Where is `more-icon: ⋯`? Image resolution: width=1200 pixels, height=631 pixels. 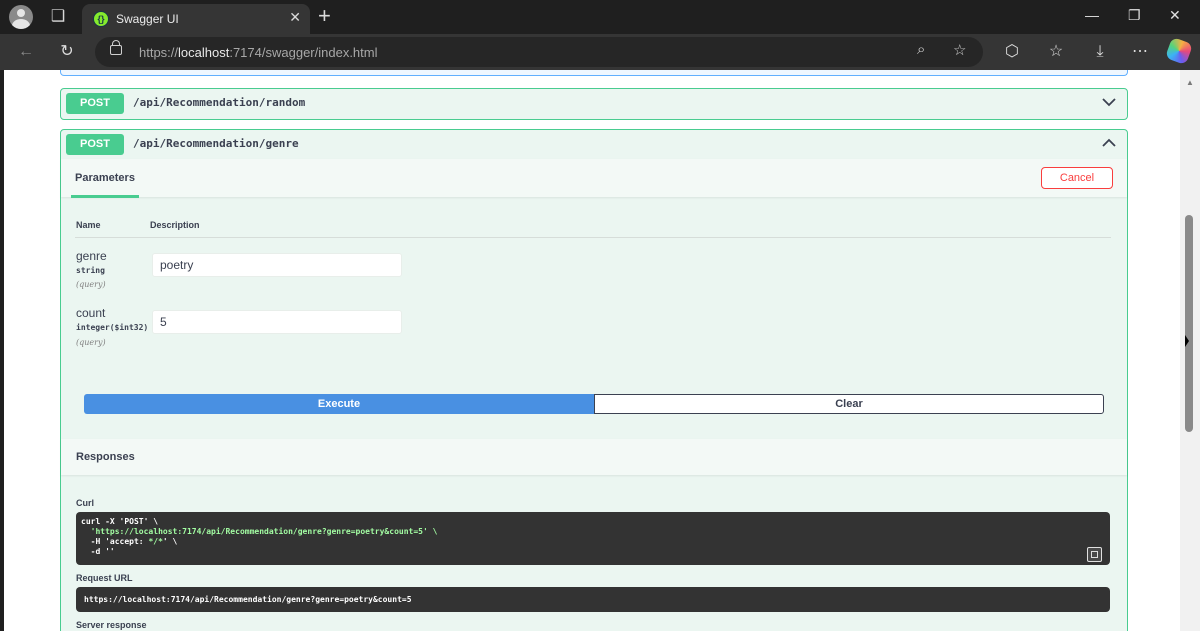
more-icon: ⋯ is located at coordinates (1140, 52).